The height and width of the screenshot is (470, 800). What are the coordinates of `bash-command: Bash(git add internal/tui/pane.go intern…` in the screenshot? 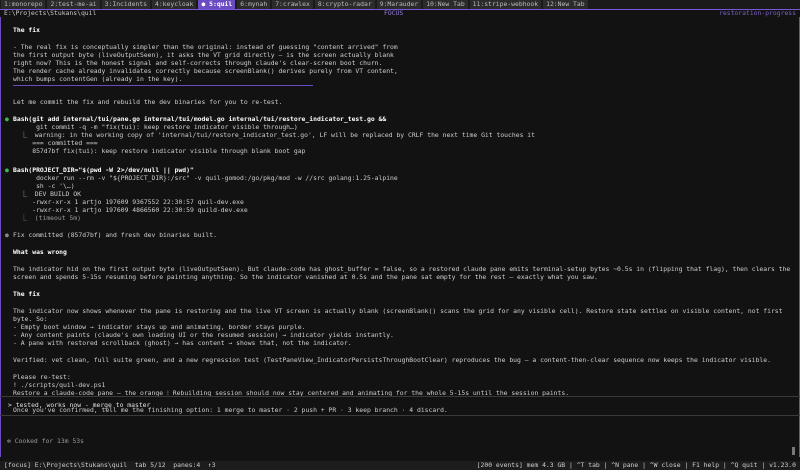 It's located at (200, 119).